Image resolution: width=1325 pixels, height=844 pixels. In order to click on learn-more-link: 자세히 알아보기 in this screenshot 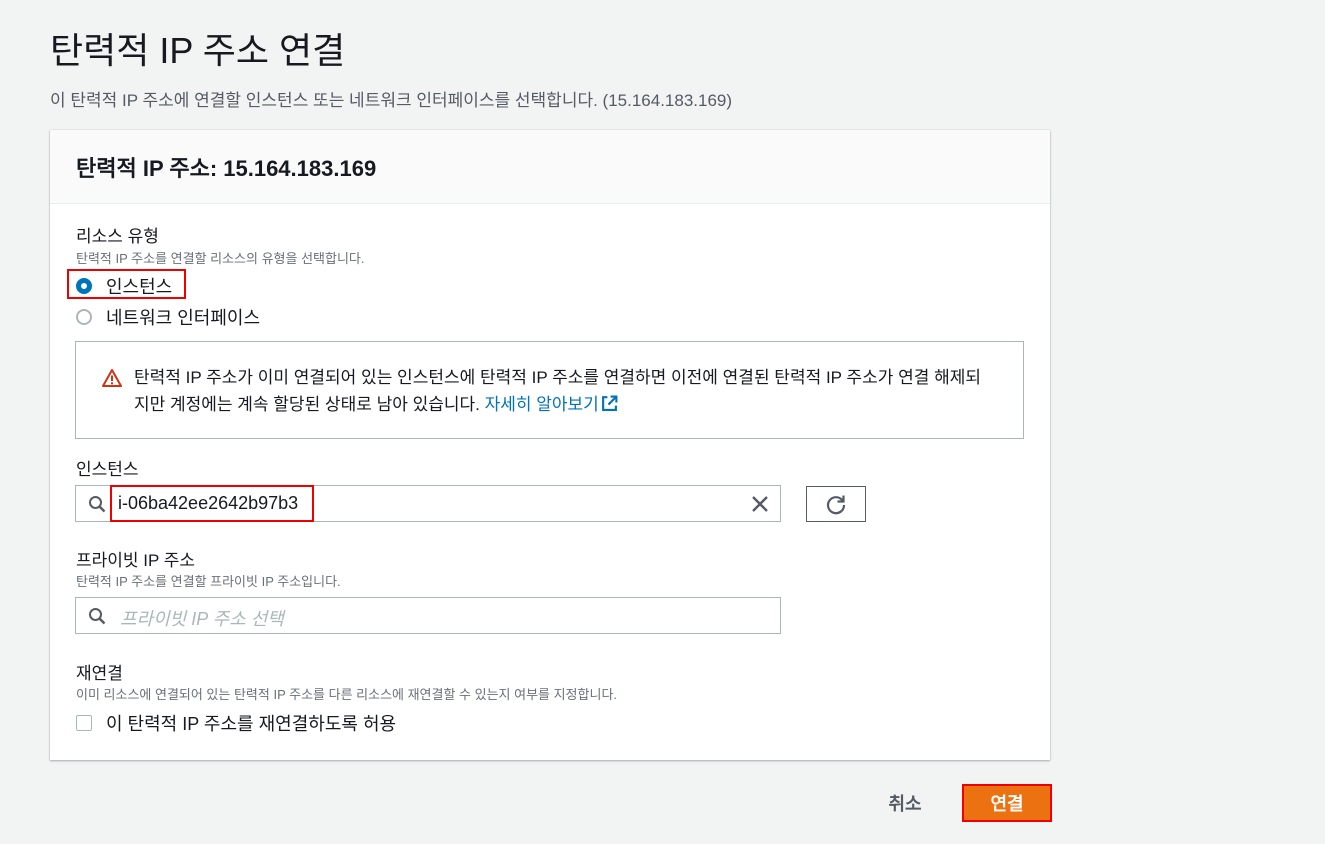, I will do `click(551, 404)`.